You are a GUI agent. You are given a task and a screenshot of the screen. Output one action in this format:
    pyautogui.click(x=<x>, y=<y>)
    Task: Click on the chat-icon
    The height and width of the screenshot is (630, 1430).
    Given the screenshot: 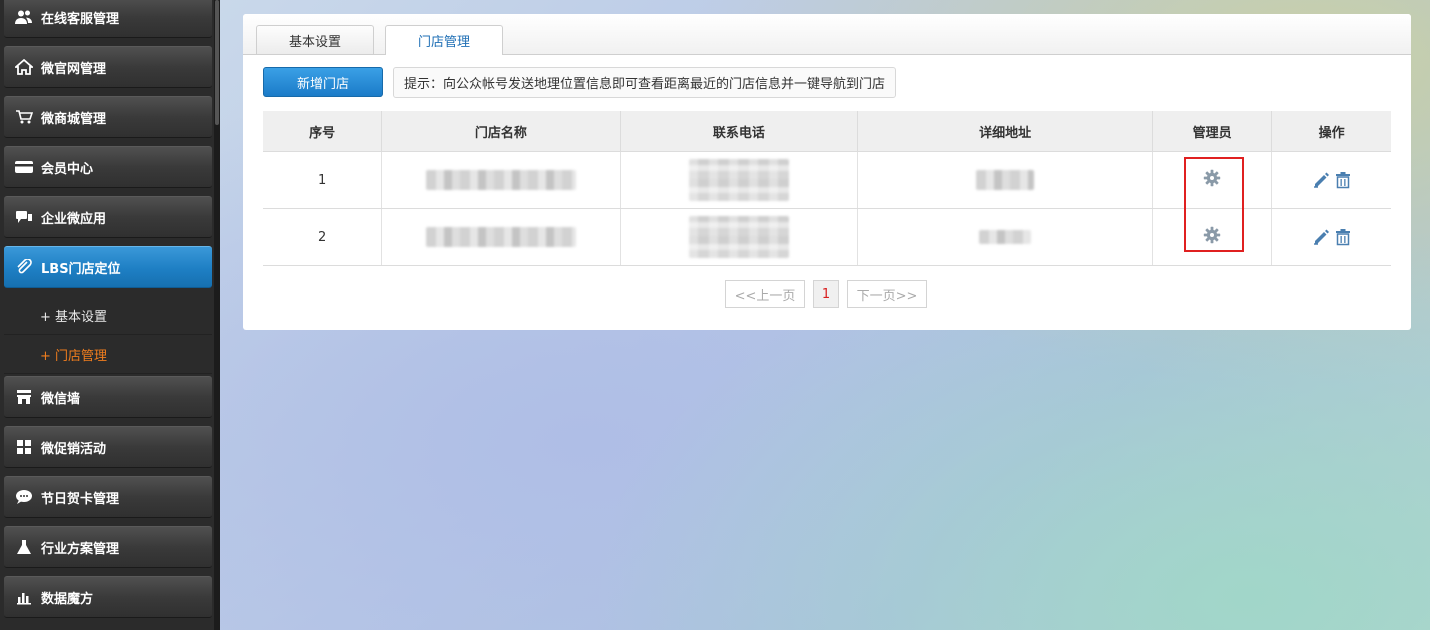 What is the action you would take?
    pyautogui.click(x=24, y=217)
    